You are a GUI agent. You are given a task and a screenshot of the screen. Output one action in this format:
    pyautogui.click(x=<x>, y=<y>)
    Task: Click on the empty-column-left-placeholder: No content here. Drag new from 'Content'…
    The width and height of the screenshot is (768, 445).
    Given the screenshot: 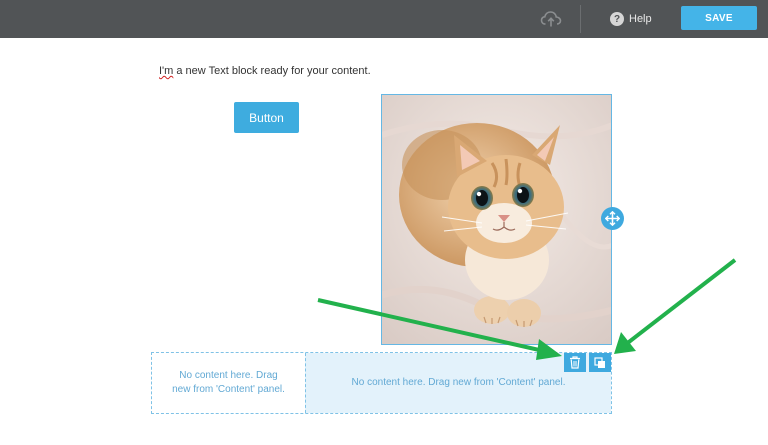 What is the action you would take?
    pyautogui.click(x=228, y=382)
    